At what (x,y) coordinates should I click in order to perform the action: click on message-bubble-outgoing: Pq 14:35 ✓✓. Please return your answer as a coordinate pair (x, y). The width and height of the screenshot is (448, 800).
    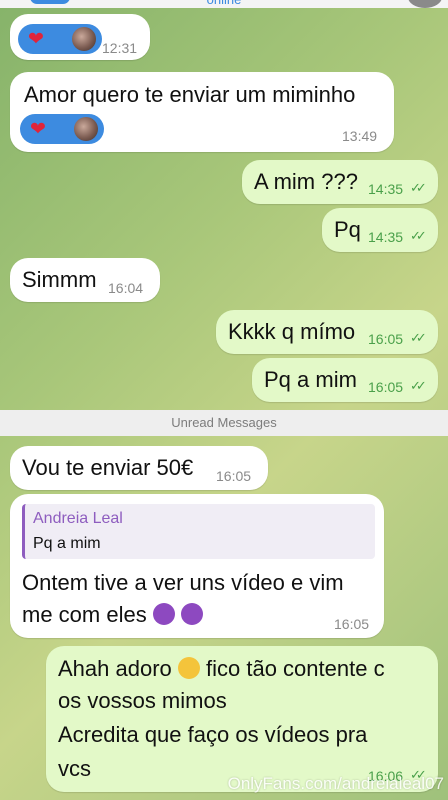
    Looking at the image, I should click on (380, 230).